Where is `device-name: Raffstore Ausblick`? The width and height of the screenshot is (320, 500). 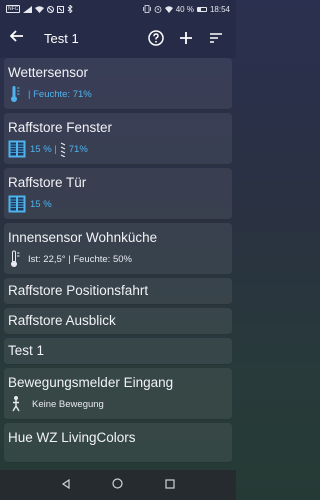
device-name: Raffstore Ausblick is located at coordinates (62, 320).